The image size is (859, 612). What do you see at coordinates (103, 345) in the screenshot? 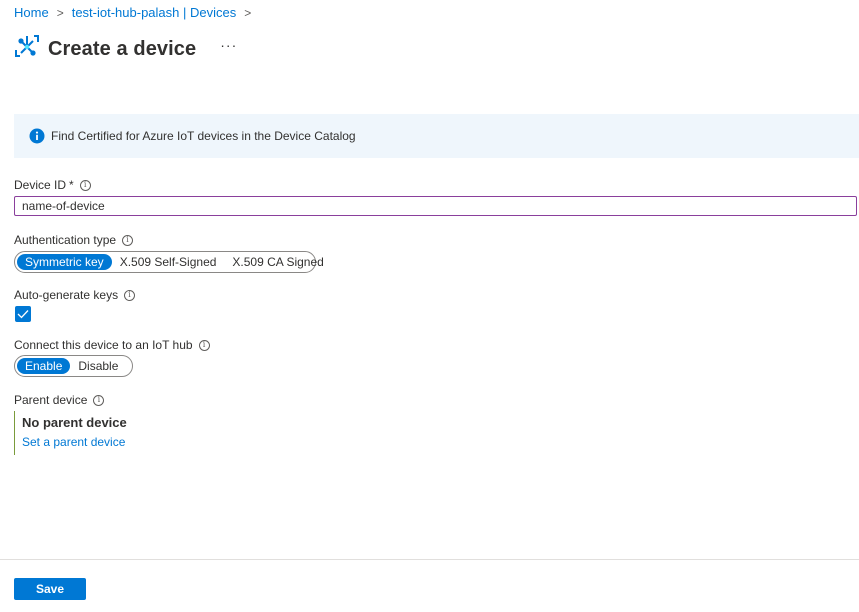
I see `connect-hub-label-text: Connect this device to an IoT hub` at bounding box center [103, 345].